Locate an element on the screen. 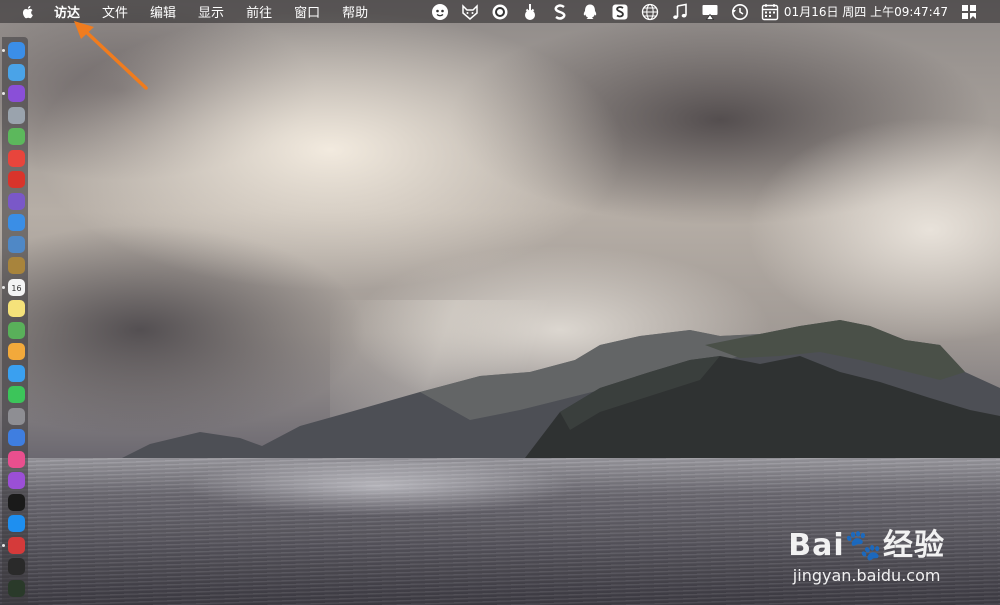  status-bar: 01月16日 周四 上午09:47:47 is located at coordinates (709, 11).